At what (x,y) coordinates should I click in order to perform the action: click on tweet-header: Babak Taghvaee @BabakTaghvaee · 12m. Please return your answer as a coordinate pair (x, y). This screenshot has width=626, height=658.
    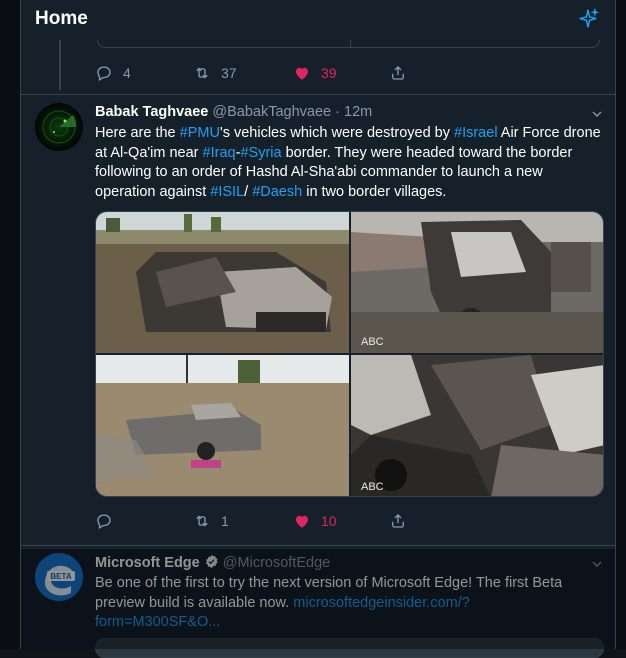
    Looking at the image, I should click on (233, 112).